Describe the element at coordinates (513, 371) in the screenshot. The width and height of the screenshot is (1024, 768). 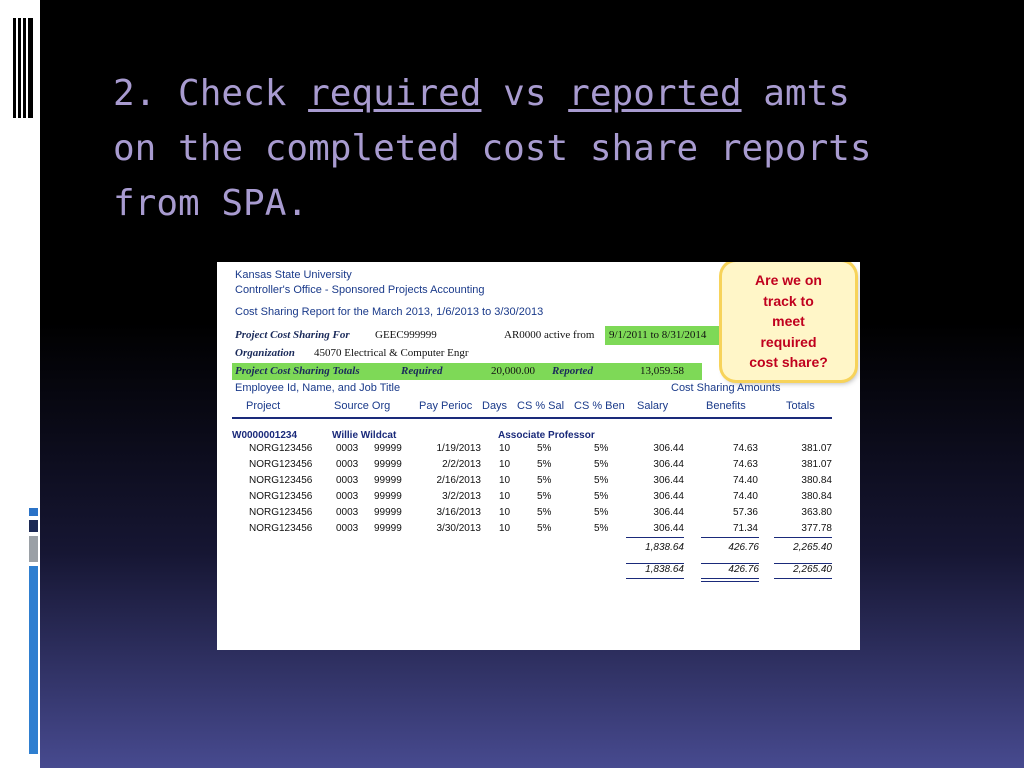
I see `required-value: 20,000.00` at that location.